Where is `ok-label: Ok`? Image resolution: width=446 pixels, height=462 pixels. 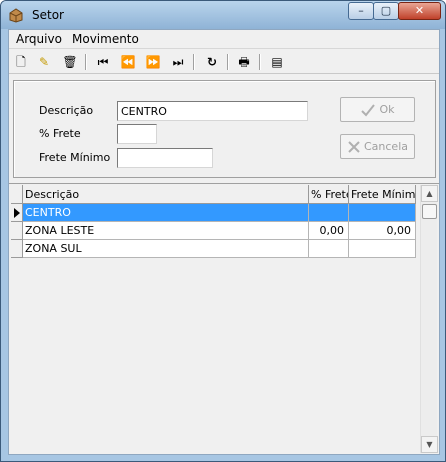 ok-label: Ok is located at coordinates (387, 109).